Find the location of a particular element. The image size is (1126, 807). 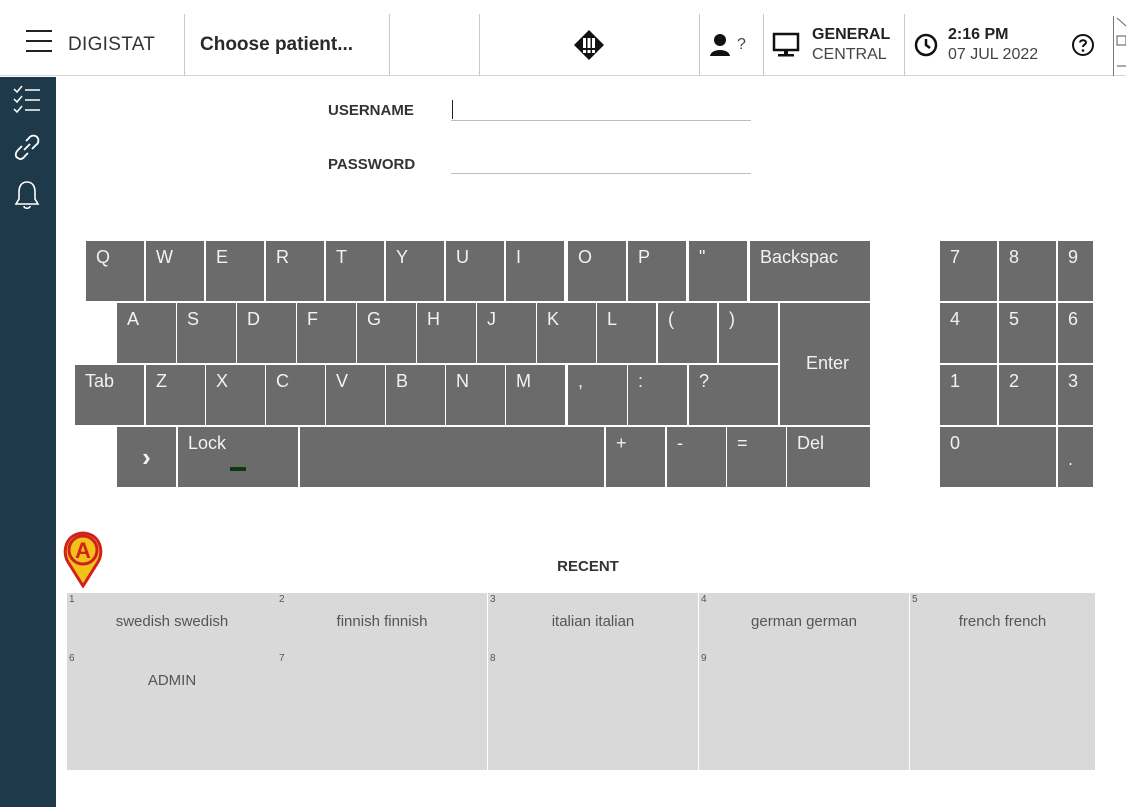

key-o: O is located at coordinates (597, 271).